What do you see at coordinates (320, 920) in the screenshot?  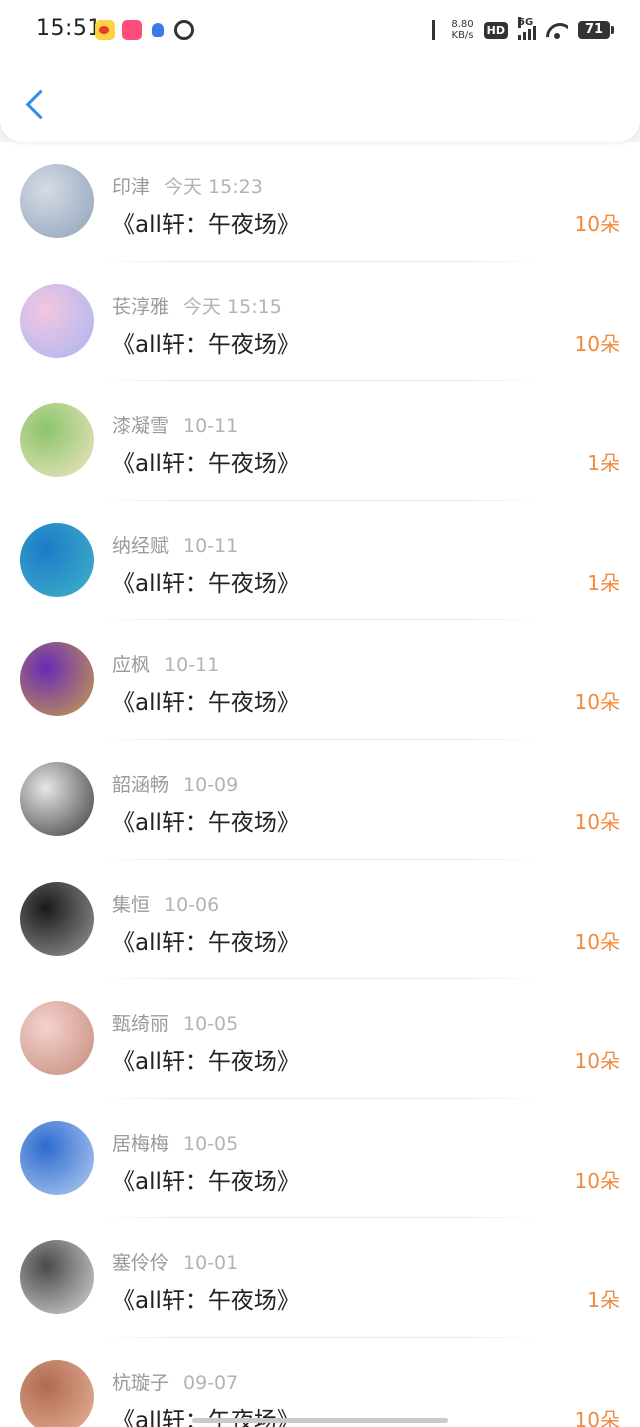 I see `list-item: 集恒 10-06 《all轩：午夜场》 10朵` at bounding box center [320, 920].